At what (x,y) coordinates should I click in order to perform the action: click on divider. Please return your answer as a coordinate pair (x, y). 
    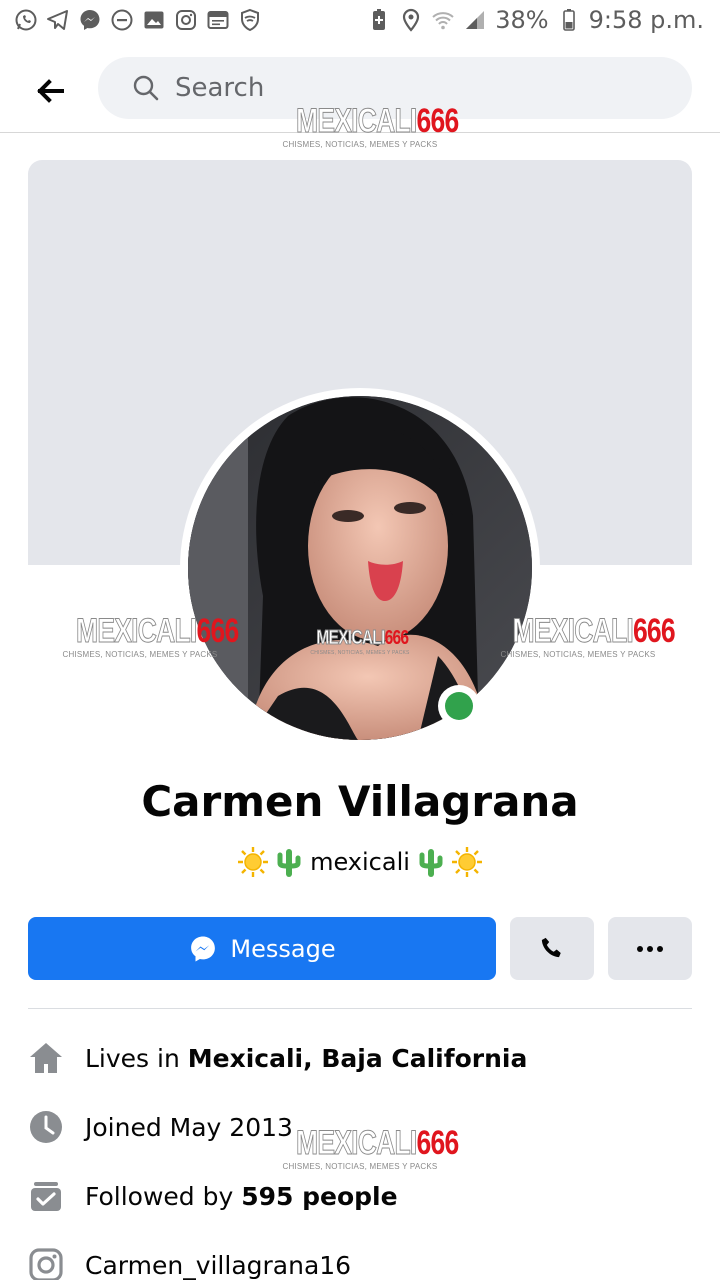
    Looking at the image, I should click on (360, 1008).